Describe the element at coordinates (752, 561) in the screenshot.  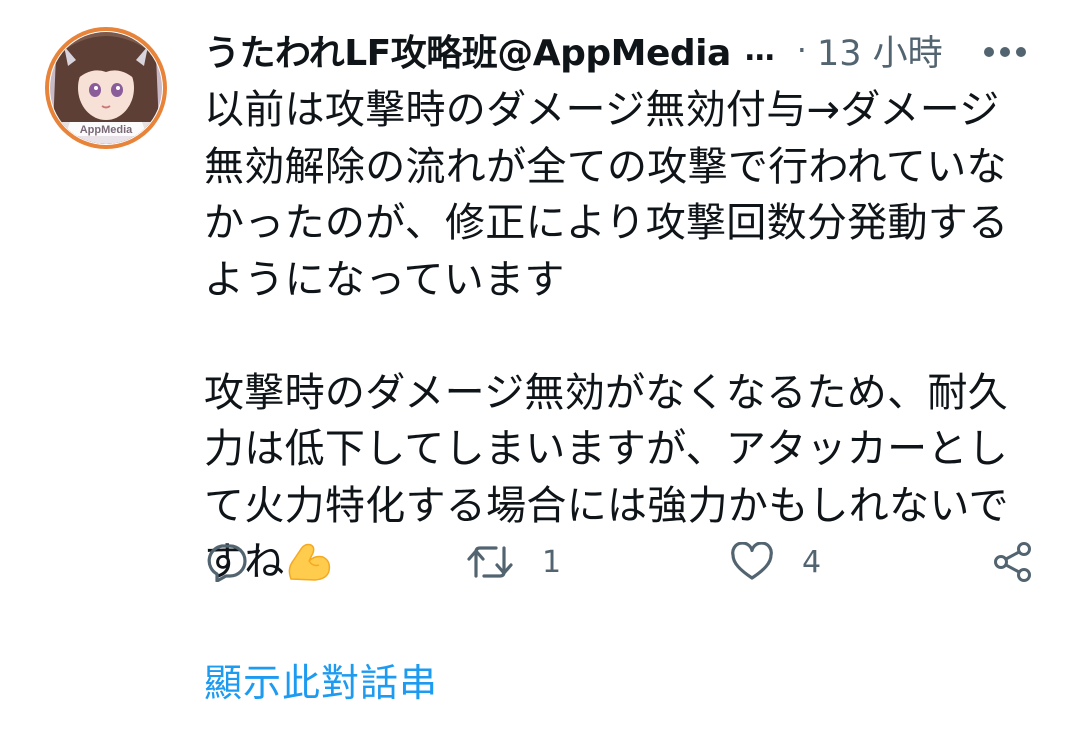
I see `like-icon` at that location.